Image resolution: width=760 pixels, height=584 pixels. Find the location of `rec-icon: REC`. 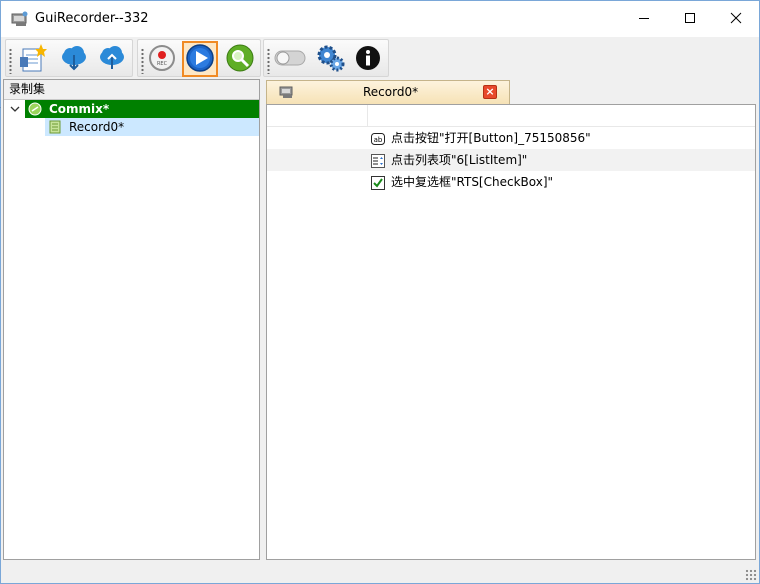

rec-icon: REC is located at coordinates (162, 59).